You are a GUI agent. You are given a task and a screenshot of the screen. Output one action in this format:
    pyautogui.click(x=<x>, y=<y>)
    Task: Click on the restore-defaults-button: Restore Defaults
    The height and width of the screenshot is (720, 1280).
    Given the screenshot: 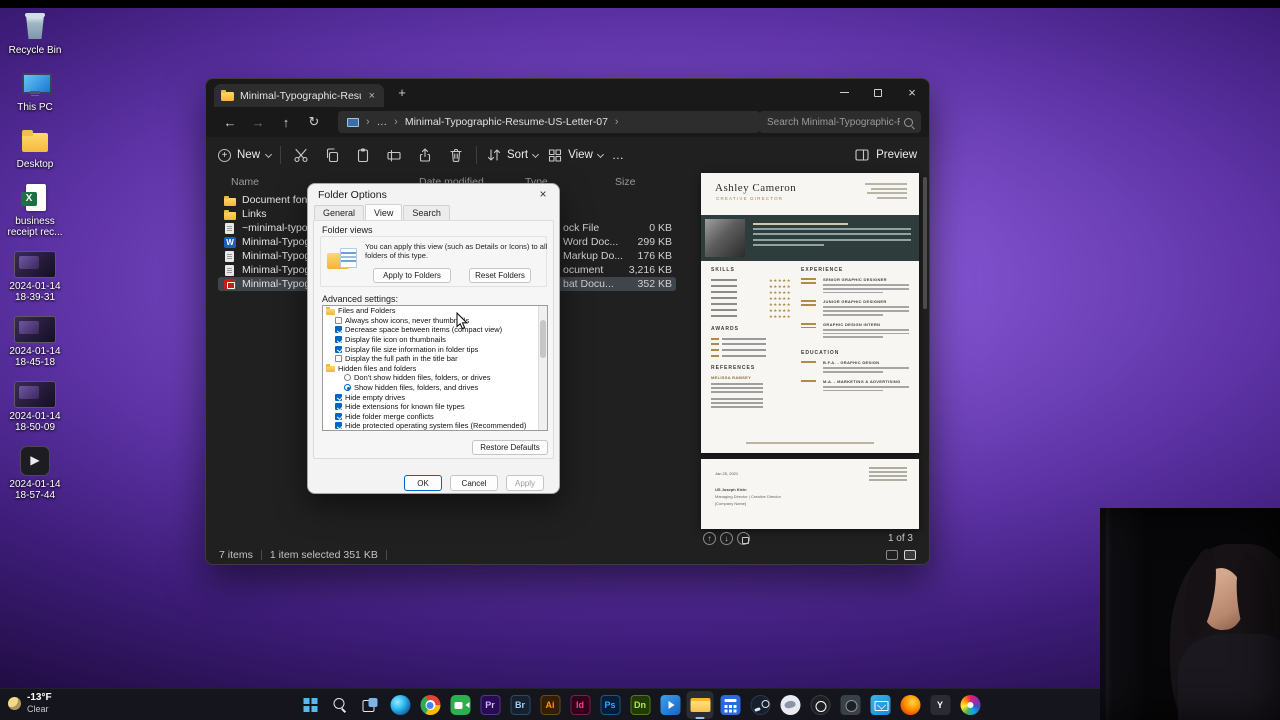 What is the action you would take?
    pyautogui.click(x=510, y=447)
    